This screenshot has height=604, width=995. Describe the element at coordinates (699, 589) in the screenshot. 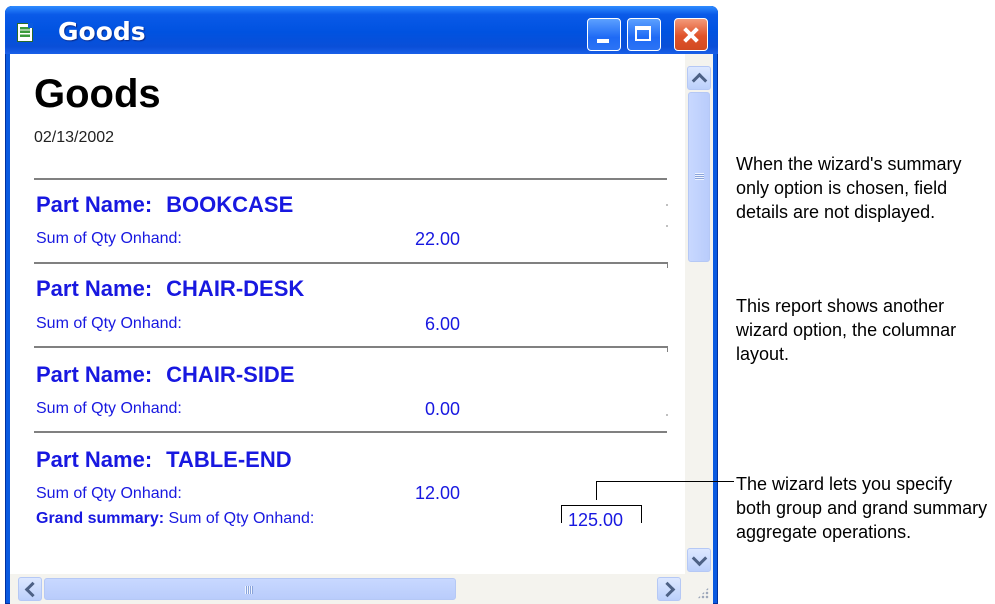

I see `resize-grip-icon` at that location.